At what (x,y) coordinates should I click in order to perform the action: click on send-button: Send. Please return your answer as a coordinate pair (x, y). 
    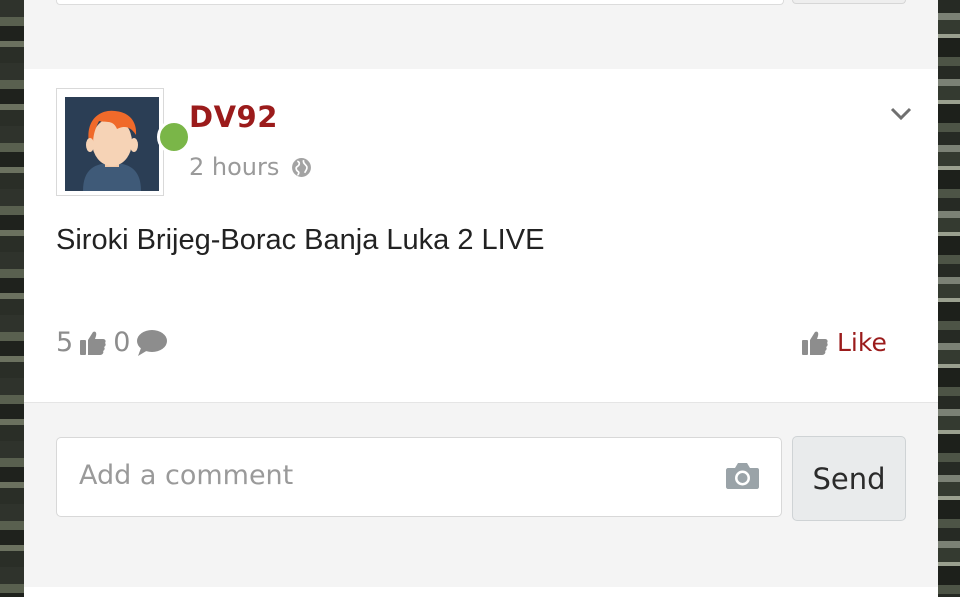
    Looking at the image, I should click on (849, 478).